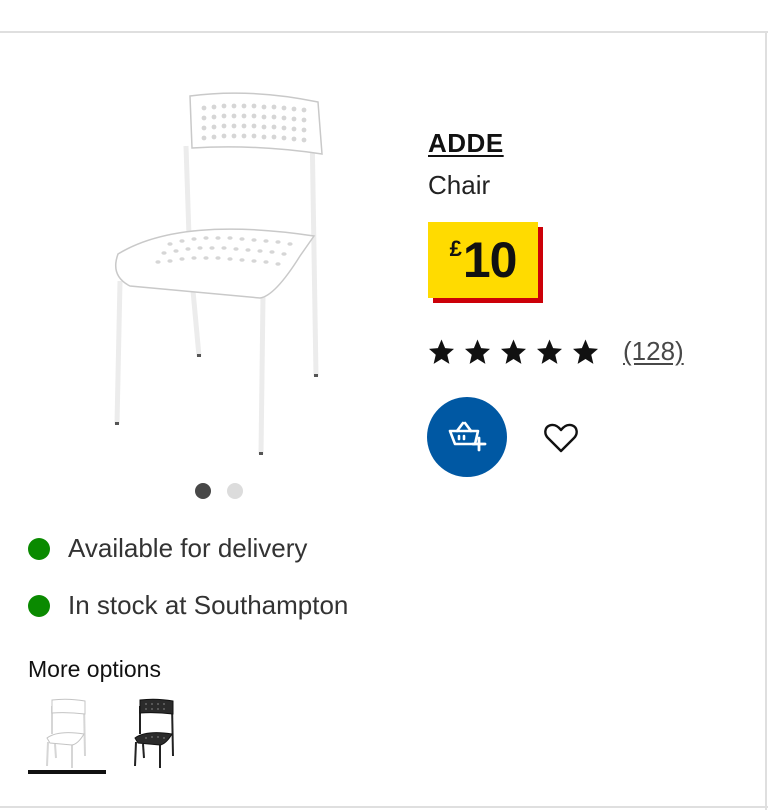  Describe the element at coordinates (766, 420) in the screenshot. I see `right-divider` at that location.